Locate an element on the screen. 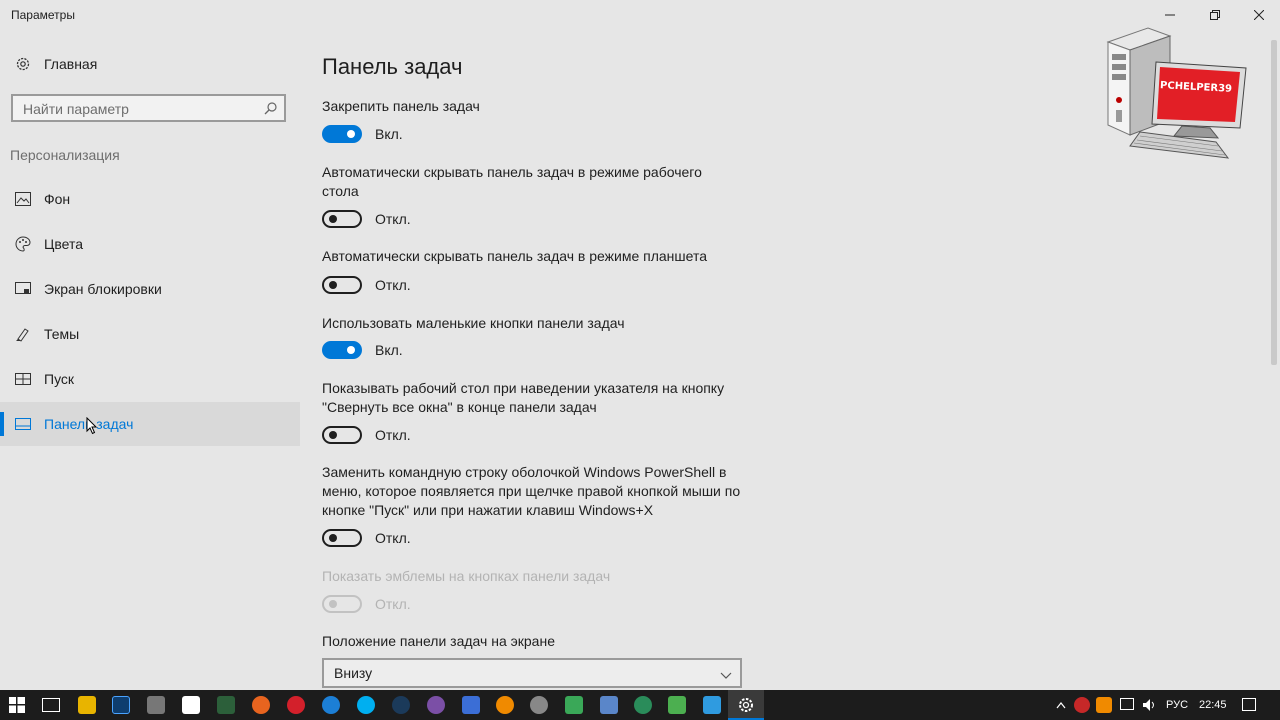  chevron-up-icon is located at coordinates (1061, 705).